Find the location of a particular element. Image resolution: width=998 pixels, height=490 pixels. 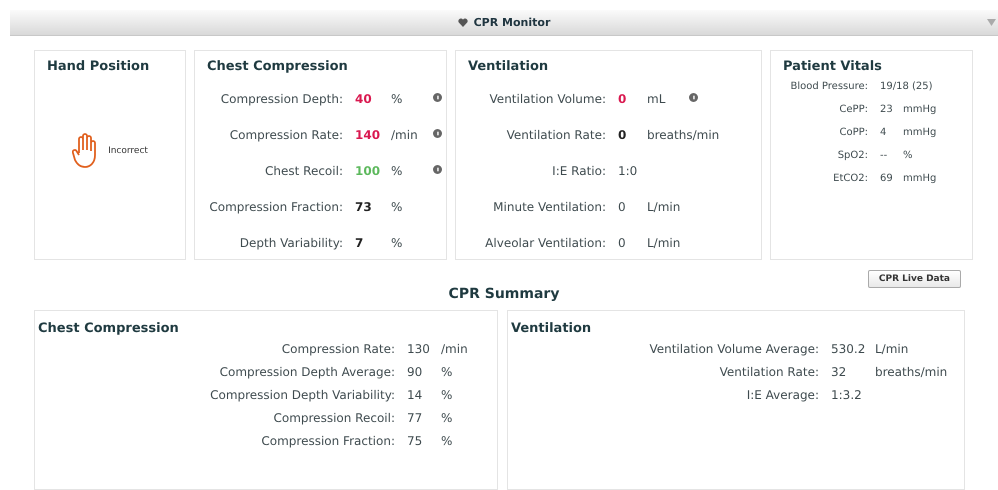

section-title: CPR Summary is located at coordinates (504, 294).